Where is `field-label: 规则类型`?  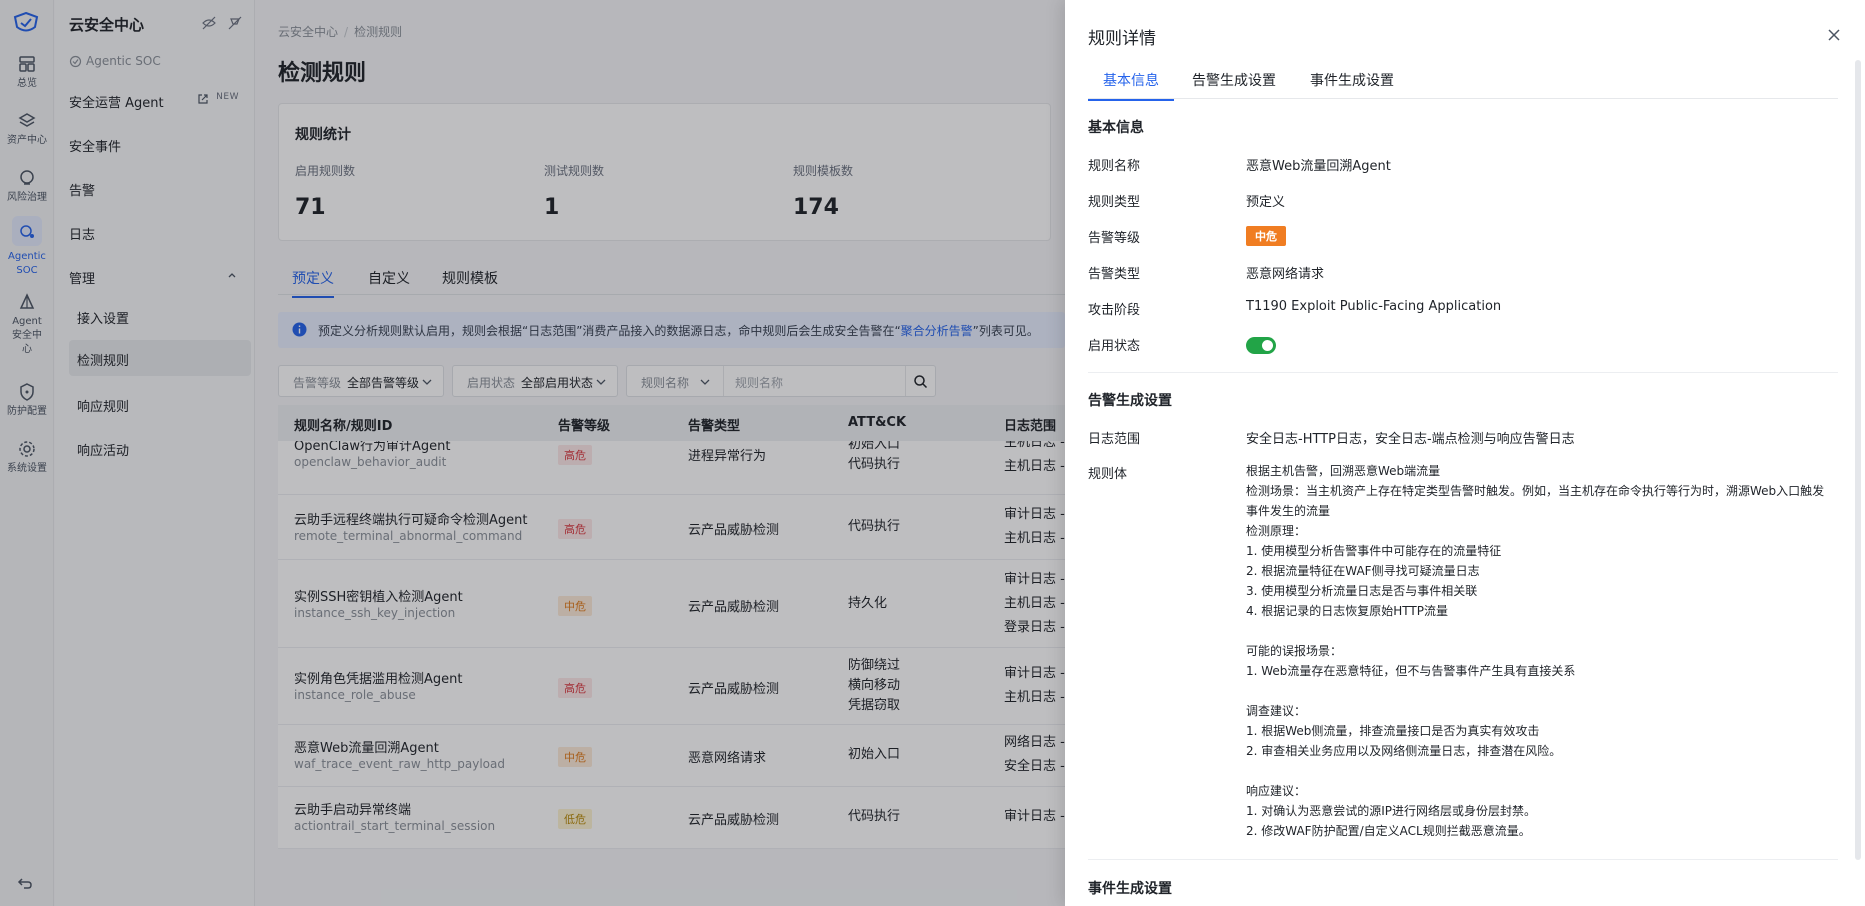
field-label: 规则类型 is located at coordinates (1114, 202).